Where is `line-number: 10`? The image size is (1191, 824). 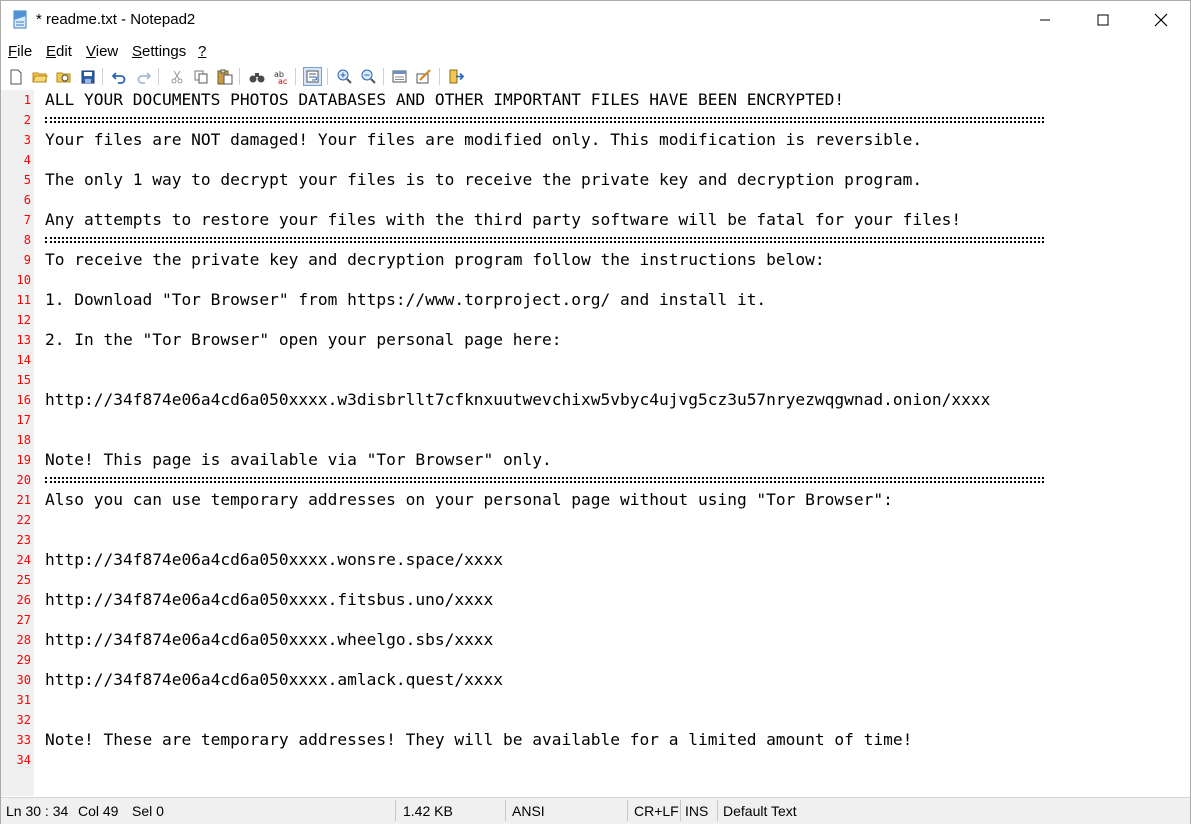
line-number: 10 is located at coordinates (23, 280).